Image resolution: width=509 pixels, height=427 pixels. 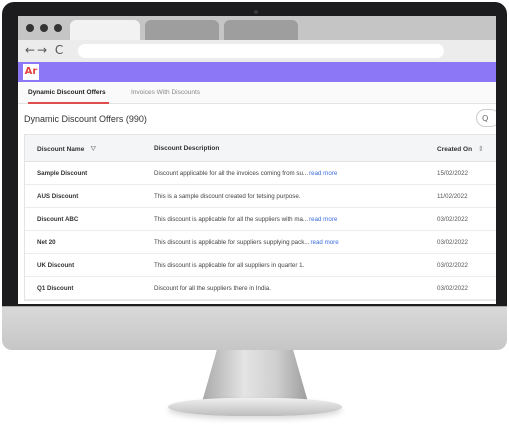 What do you see at coordinates (55, 265) in the screenshot?
I see `discount-name-cell: UK Discount` at bounding box center [55, 265].